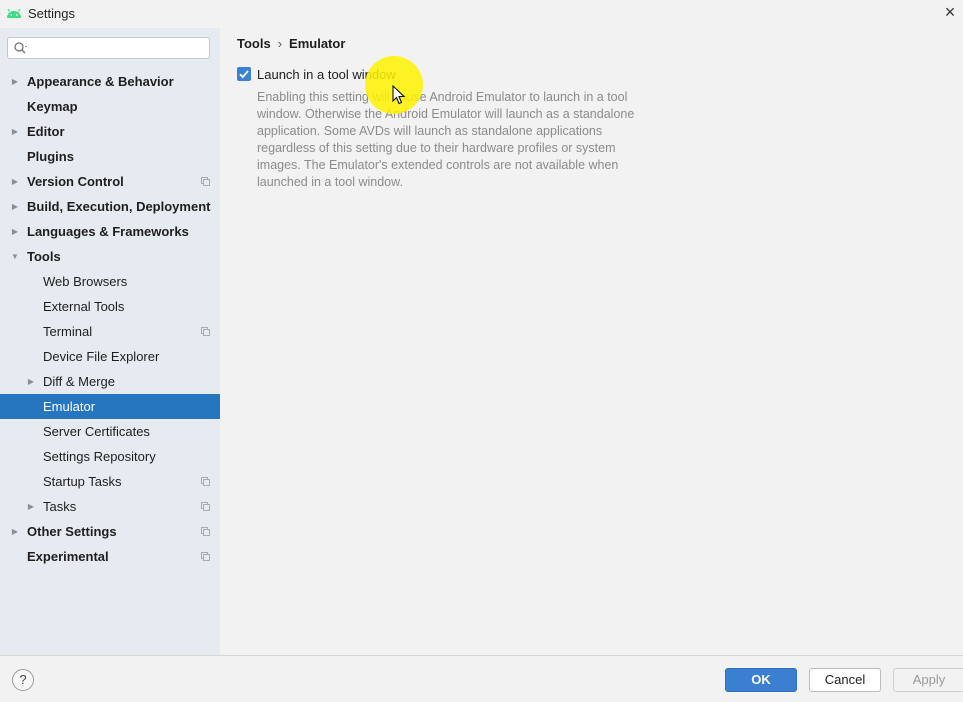 This screenshot has height=702, width=963. Describe the element at coordinates (950, 12) in the screenshot. I see `close-icon: ×` at that location.